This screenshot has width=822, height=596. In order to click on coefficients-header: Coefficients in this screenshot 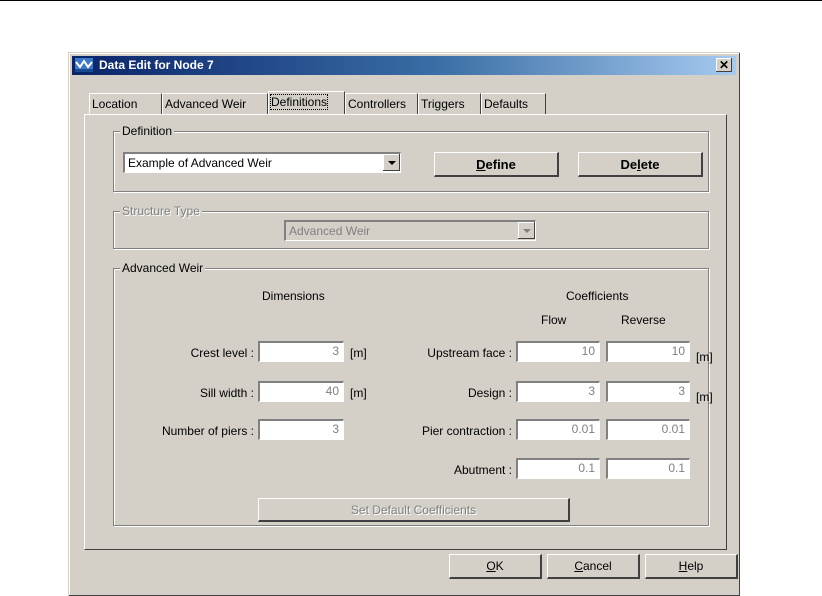, I will do `click(597, 296)`.